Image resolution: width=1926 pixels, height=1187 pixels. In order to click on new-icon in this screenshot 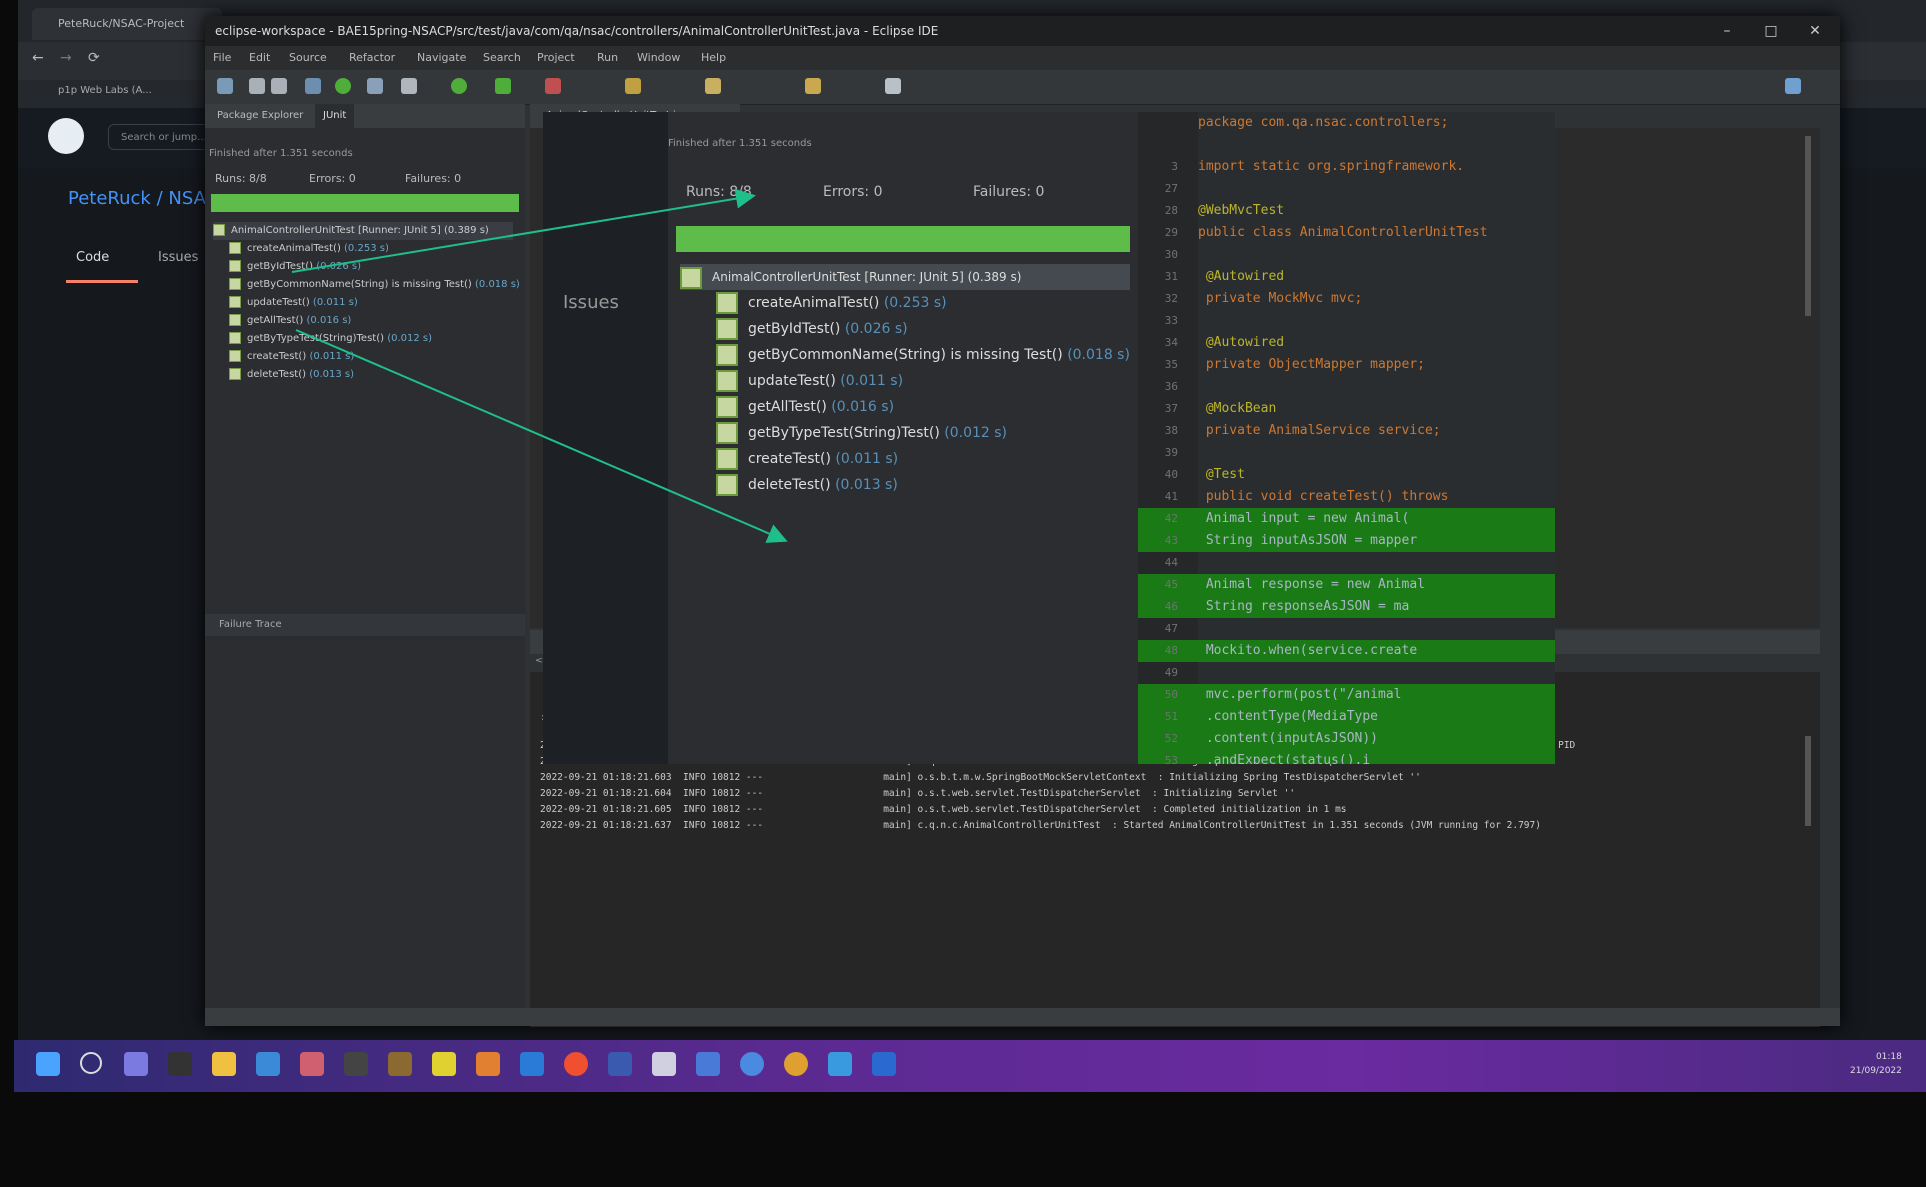, I will do `click(225, 86)`.